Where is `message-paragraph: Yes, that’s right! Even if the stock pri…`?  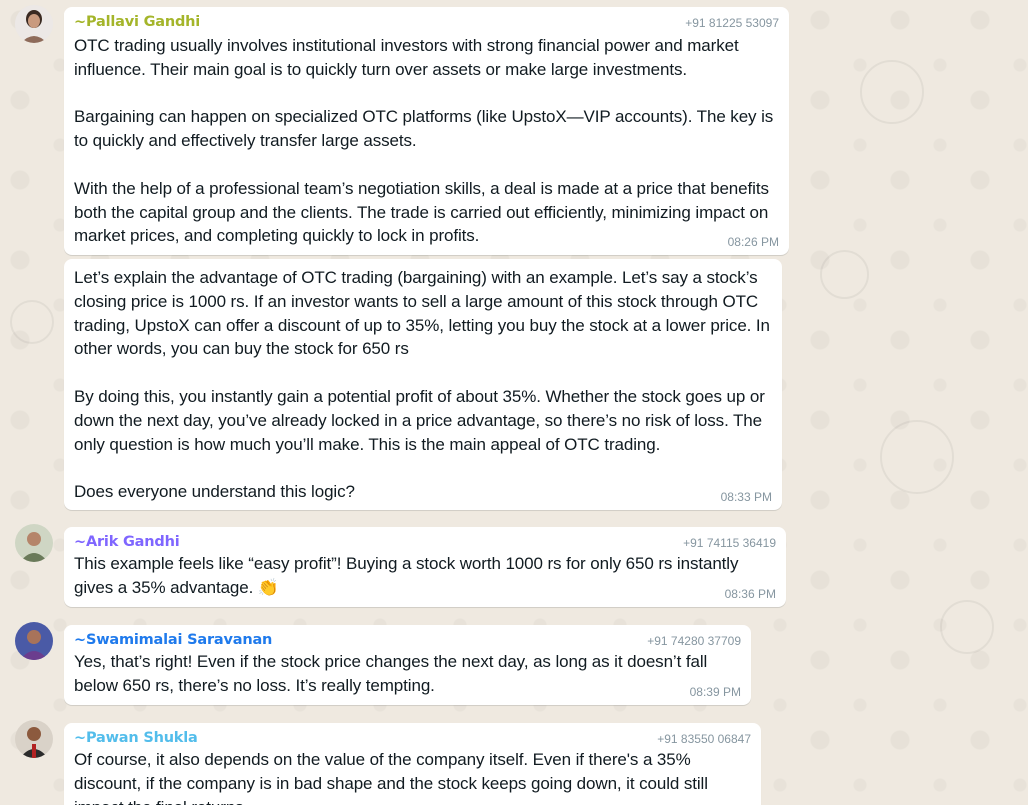 message-paragraph: Yes, that’s right! Even if the stock pri… is located at coordinates (393, 673).